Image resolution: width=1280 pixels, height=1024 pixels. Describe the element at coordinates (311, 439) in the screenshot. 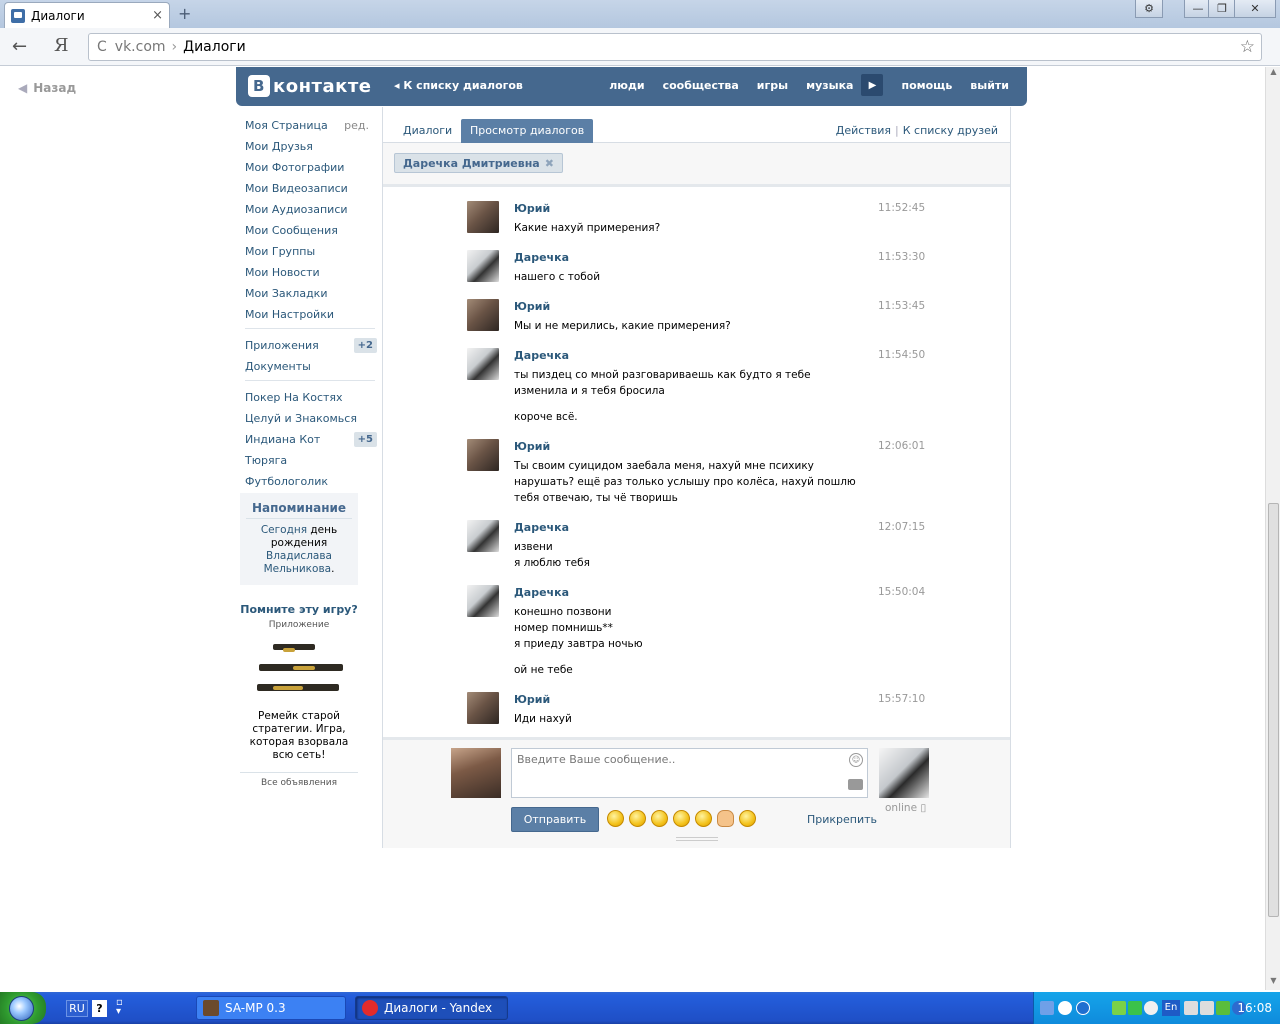

I see `left-menu-item: Индиана Кот +5` at that location.